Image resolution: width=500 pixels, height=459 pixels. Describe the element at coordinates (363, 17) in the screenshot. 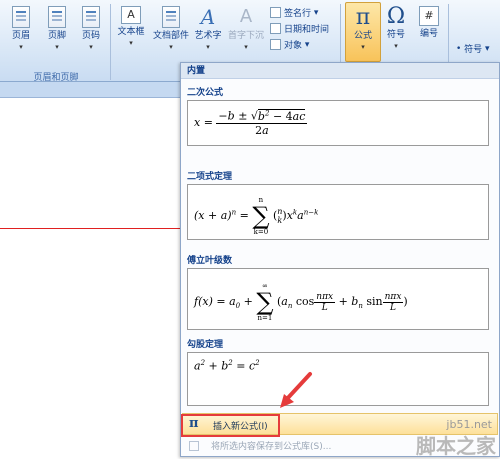

I see `pi-icon: π` at that location.